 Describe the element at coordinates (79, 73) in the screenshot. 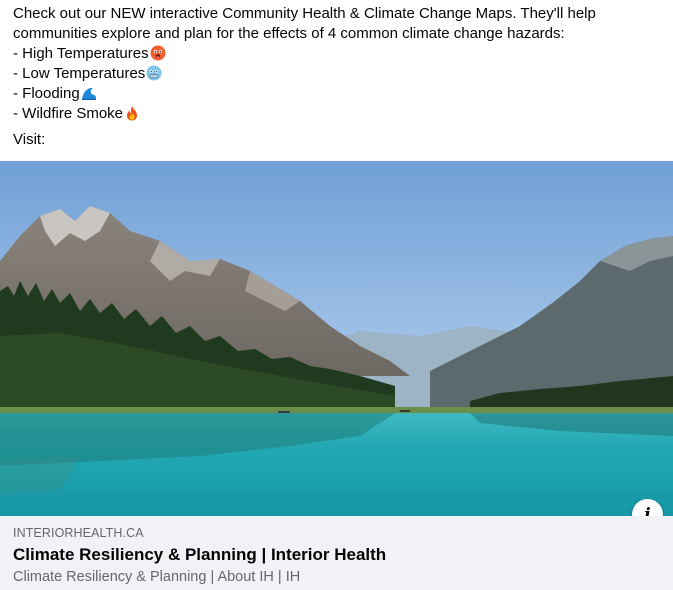

I see `hazard-label: - Low Temperatures` at that location.